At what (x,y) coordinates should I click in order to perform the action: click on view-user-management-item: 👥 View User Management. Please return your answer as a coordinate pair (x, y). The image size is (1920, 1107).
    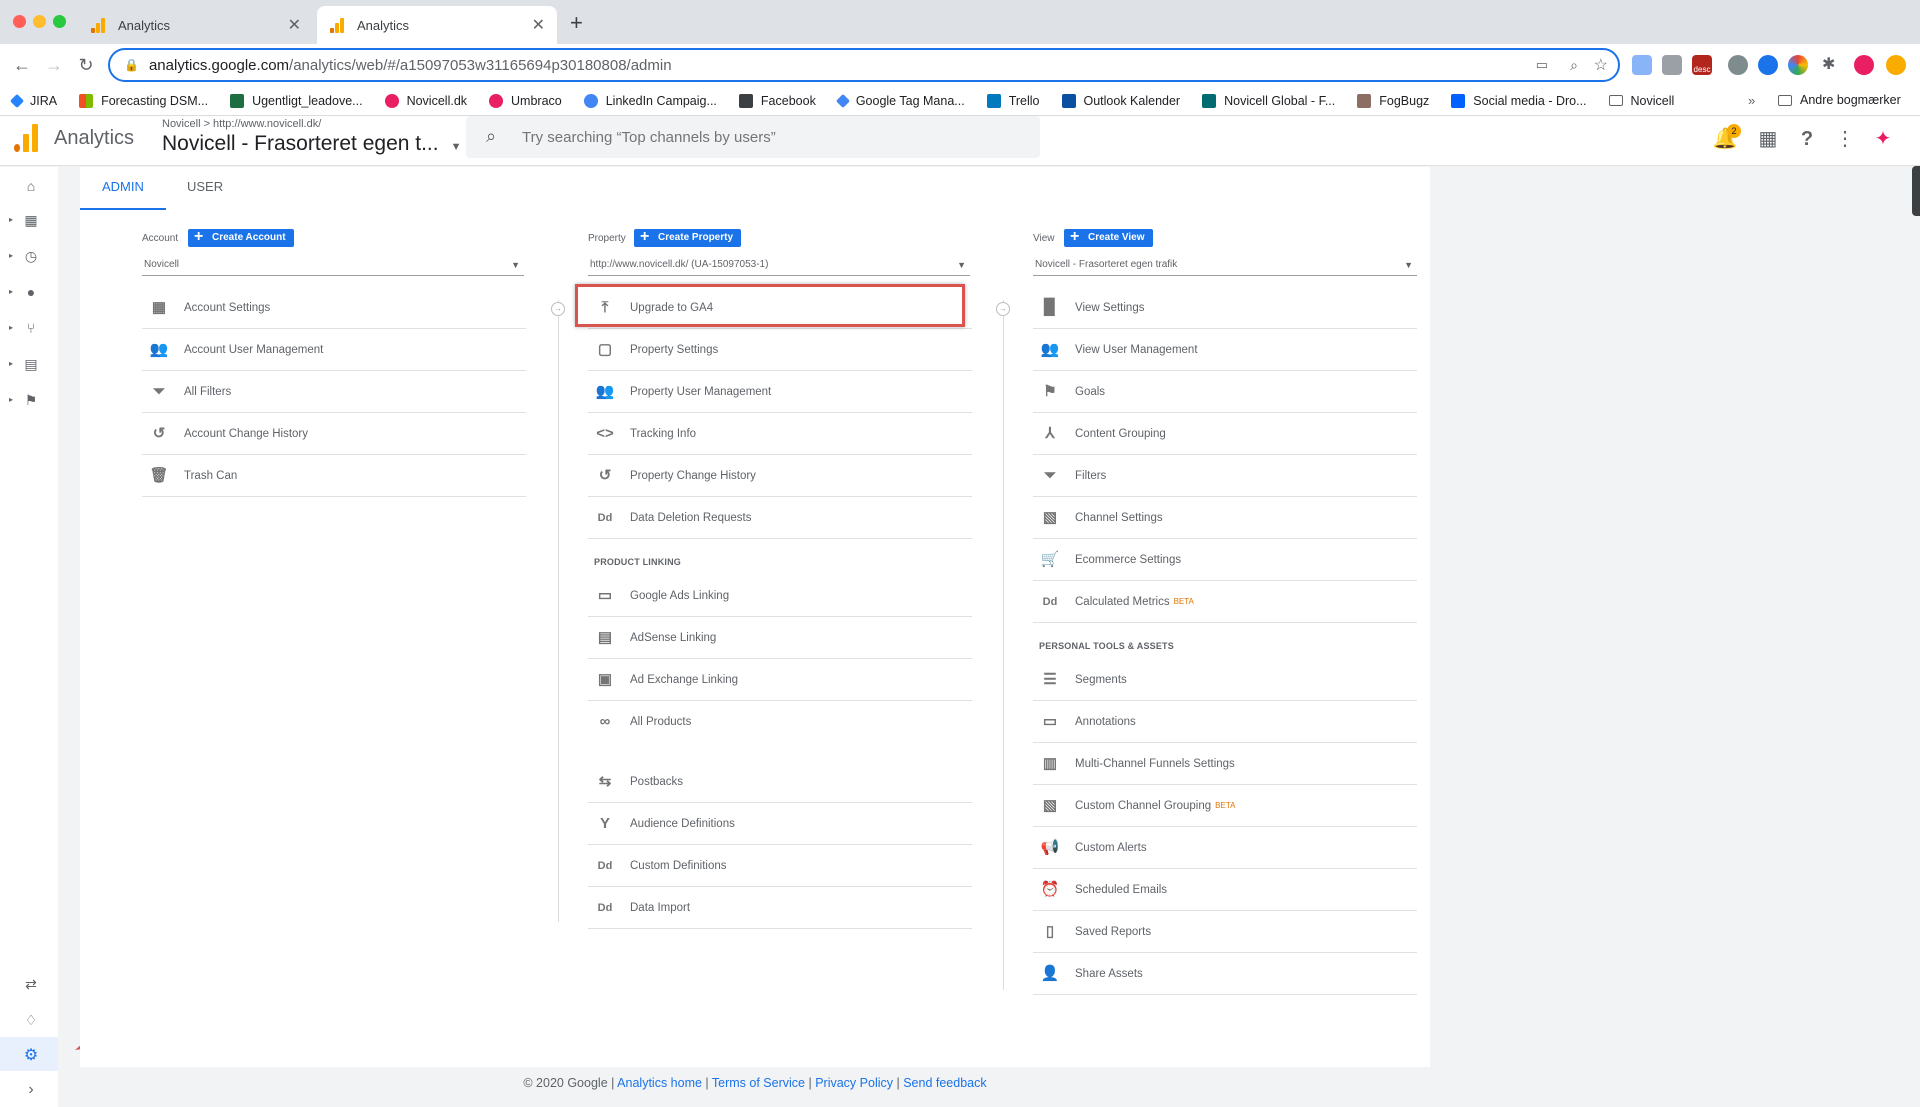
    Looking at the image, I should click on (1225, 350).